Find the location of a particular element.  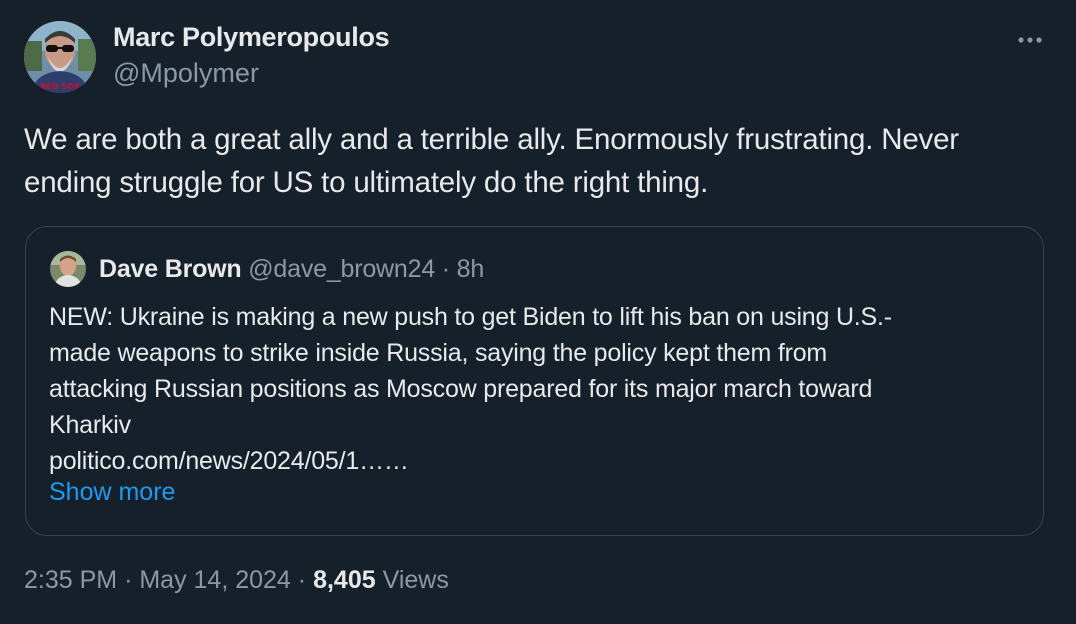

quoted-avatar-image is located at coordinates (68, 269).